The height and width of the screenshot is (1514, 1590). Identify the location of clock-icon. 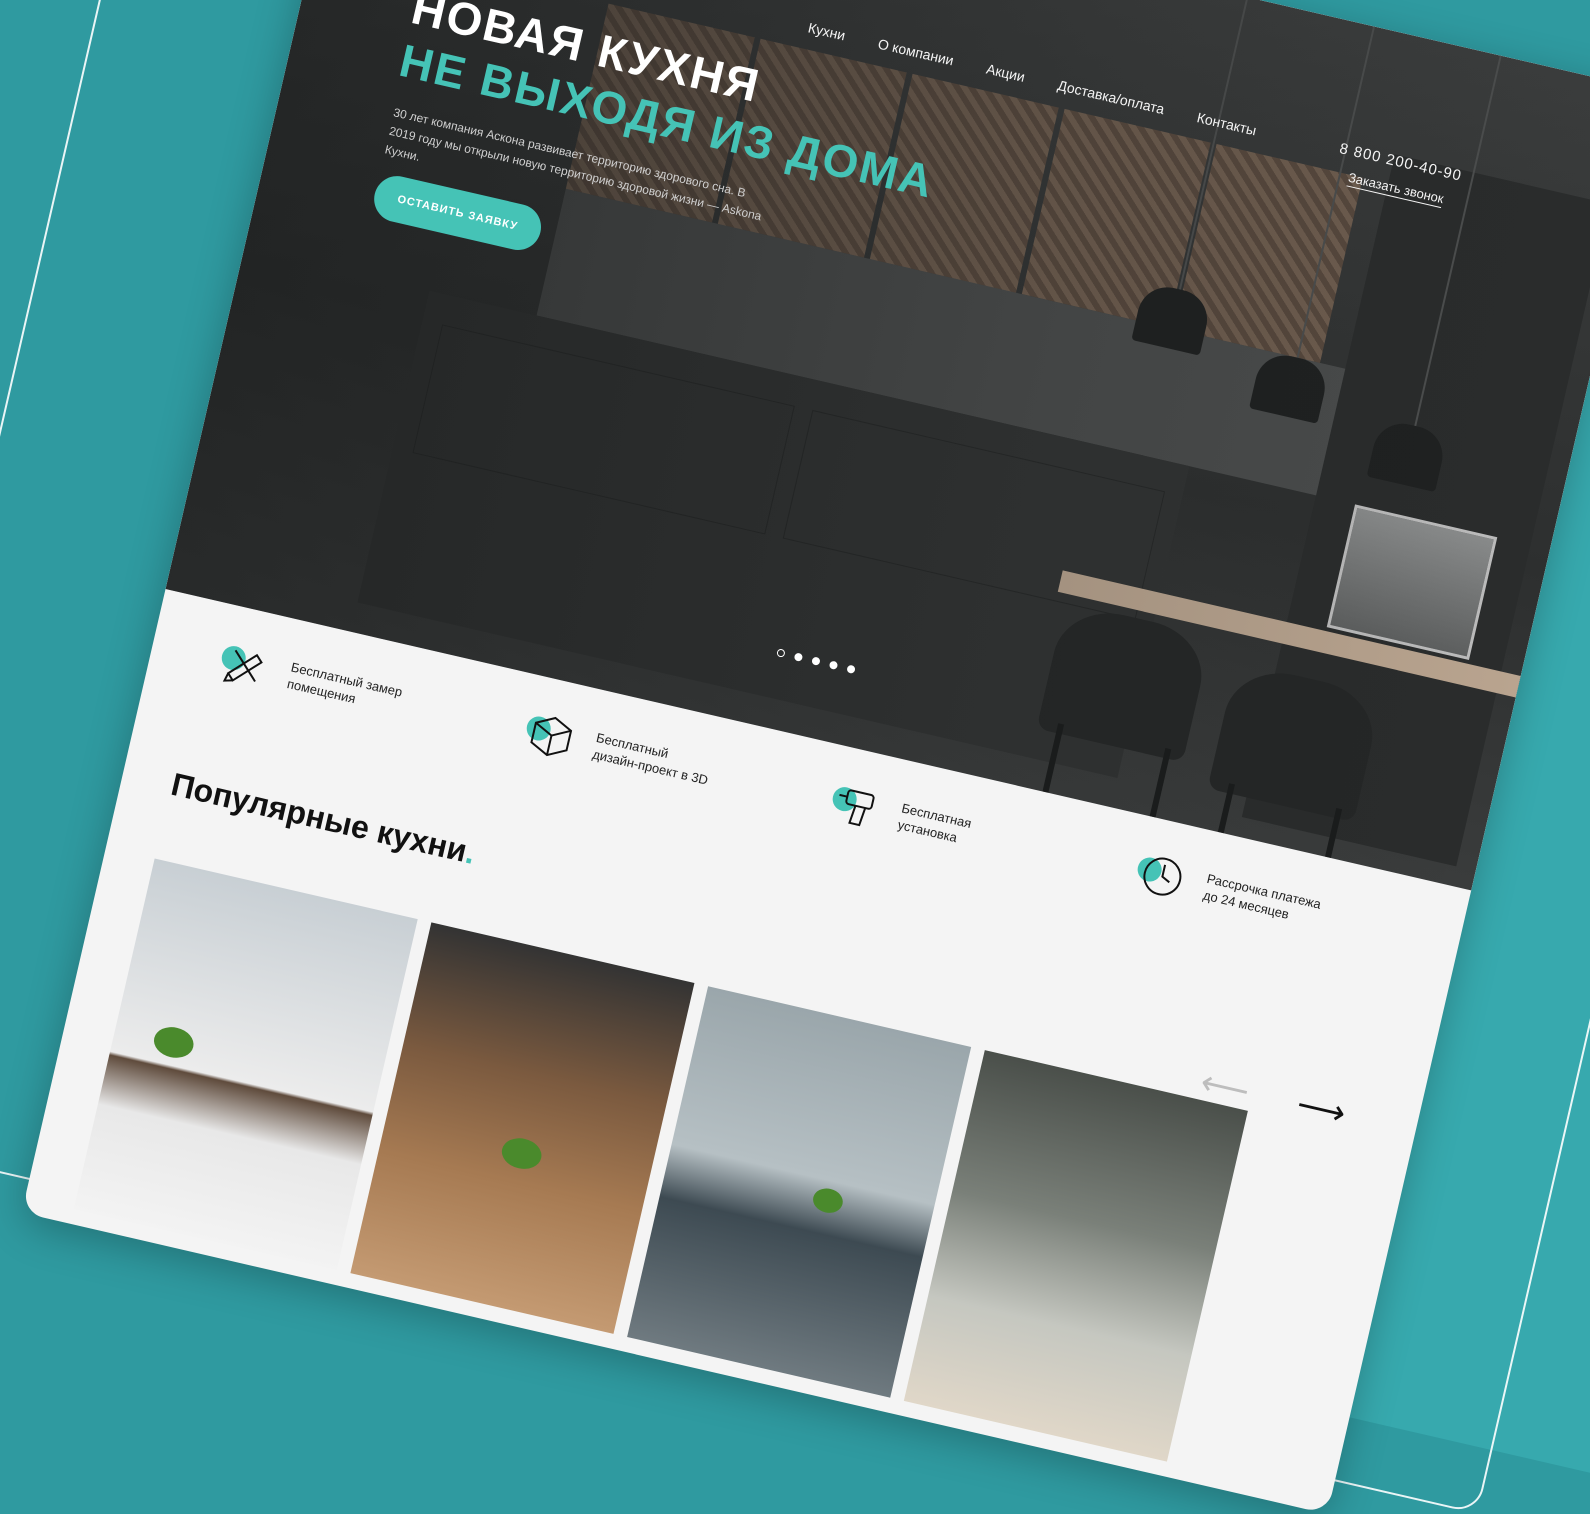
(1161, 876).